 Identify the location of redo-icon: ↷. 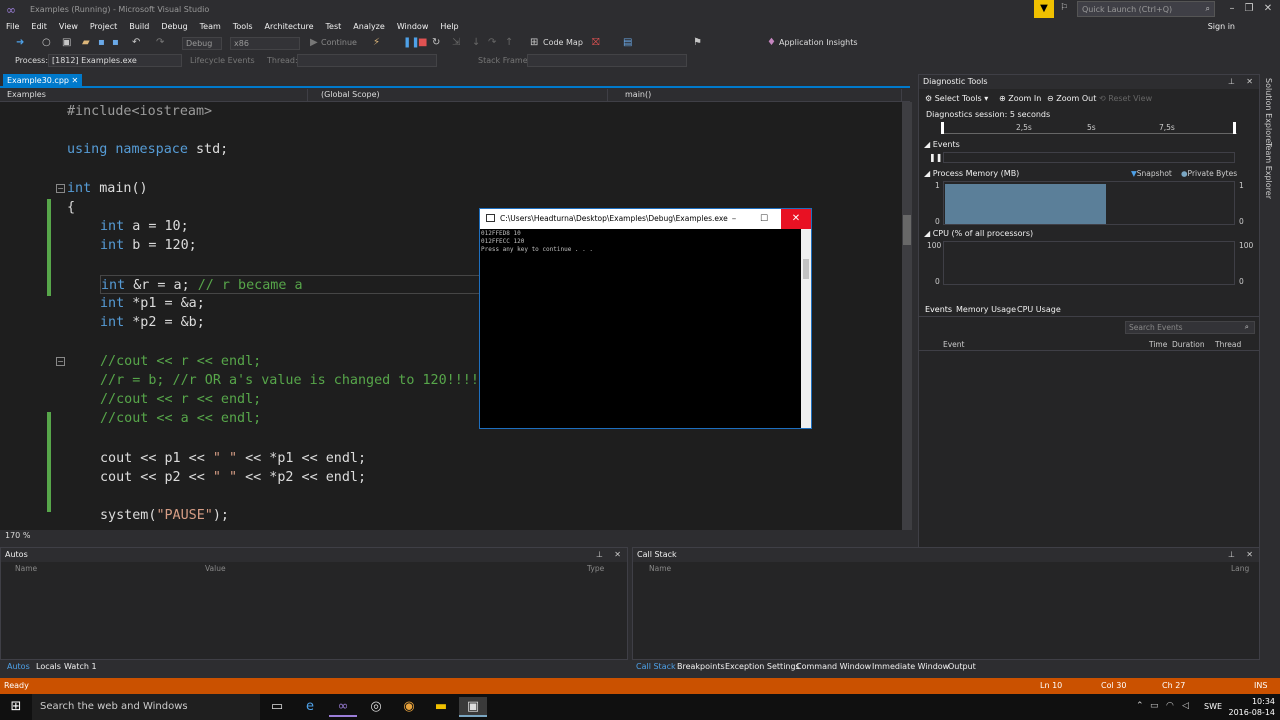
(160, 42).